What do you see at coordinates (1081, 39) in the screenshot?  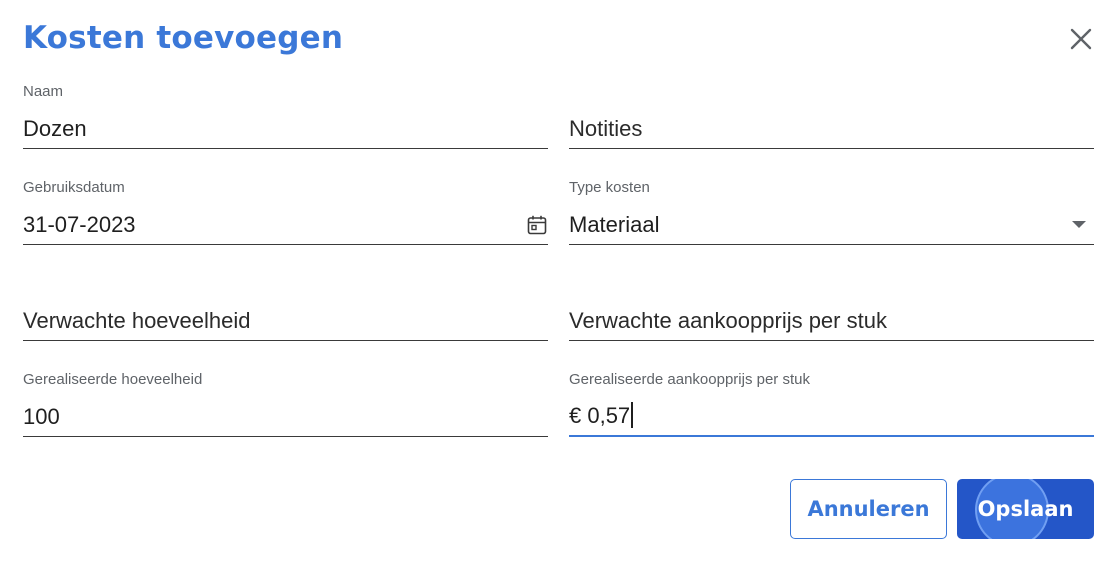 I see `close-icon` at bounding box center [1081, 39].